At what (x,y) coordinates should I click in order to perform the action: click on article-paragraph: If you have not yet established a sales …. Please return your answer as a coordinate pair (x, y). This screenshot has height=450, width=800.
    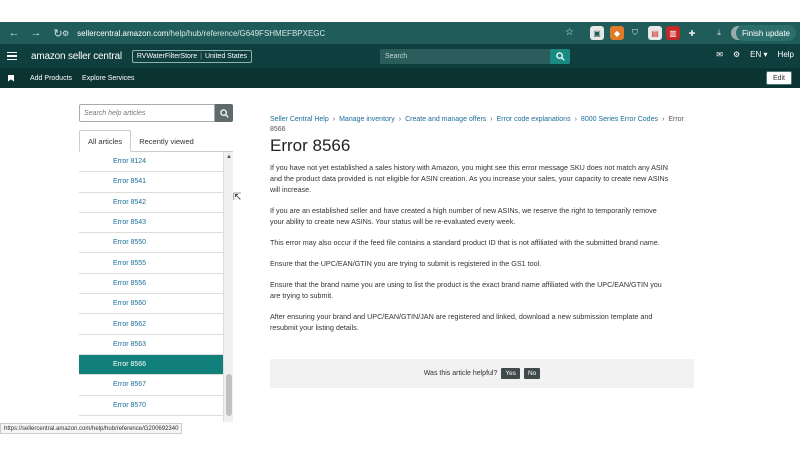
    Looking at the image, I should click on (469, 178).